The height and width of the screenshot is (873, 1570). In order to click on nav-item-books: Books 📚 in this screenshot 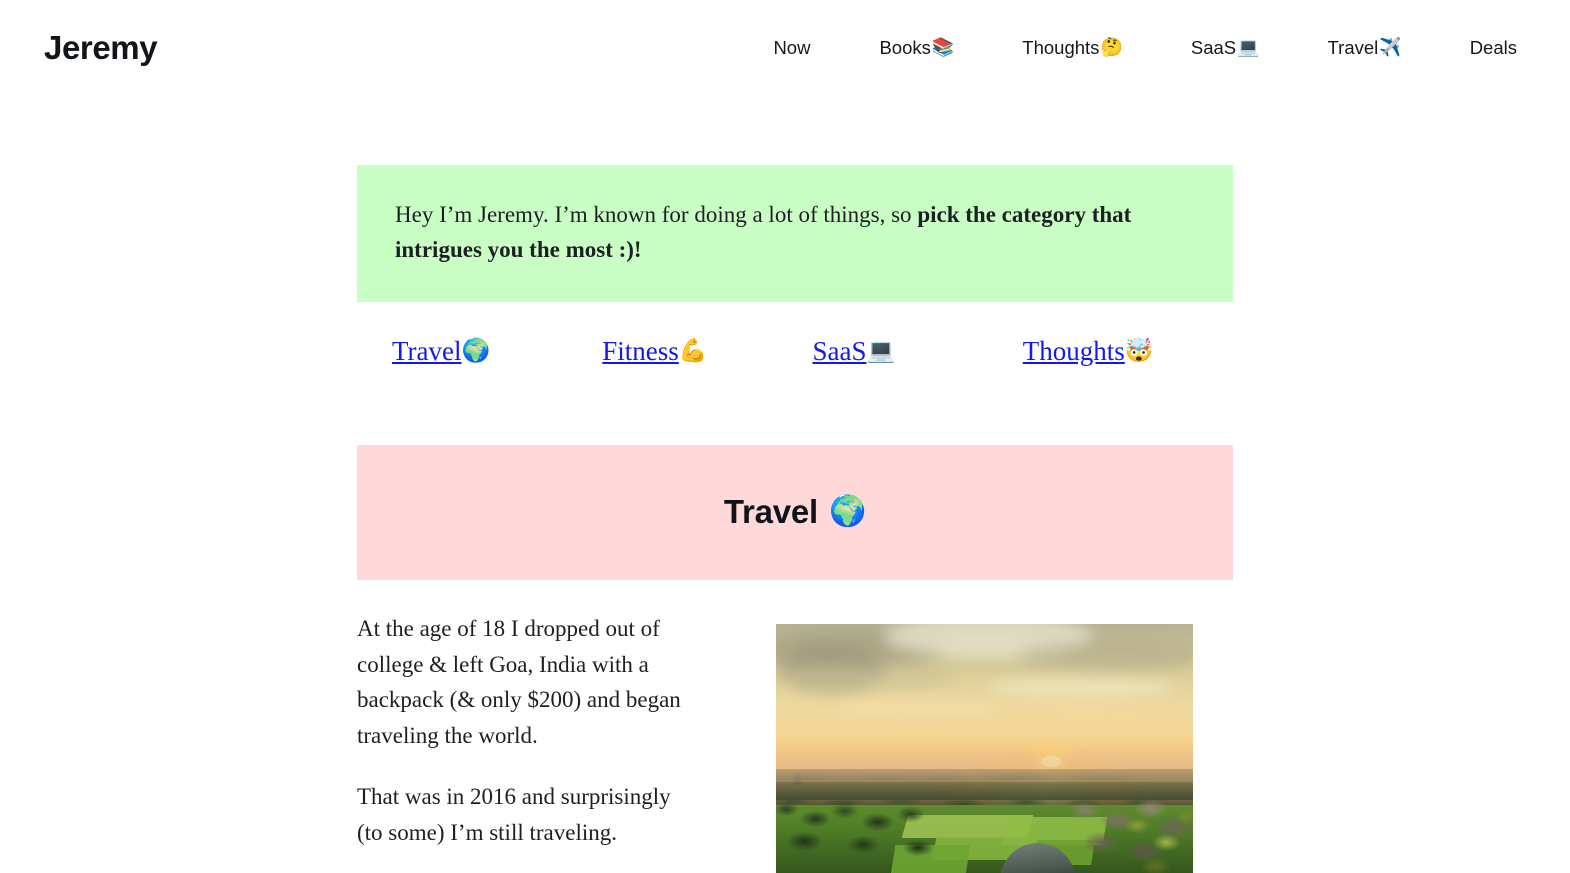, I will do `click(916, 48)`.